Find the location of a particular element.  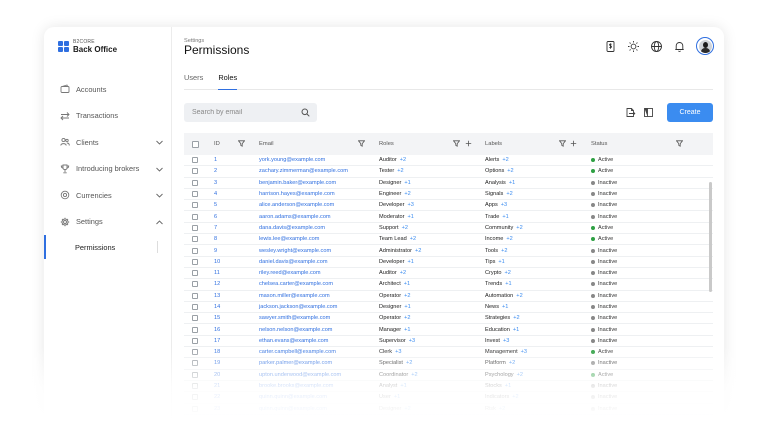

globe-icon is located at coordinates (656, 46).